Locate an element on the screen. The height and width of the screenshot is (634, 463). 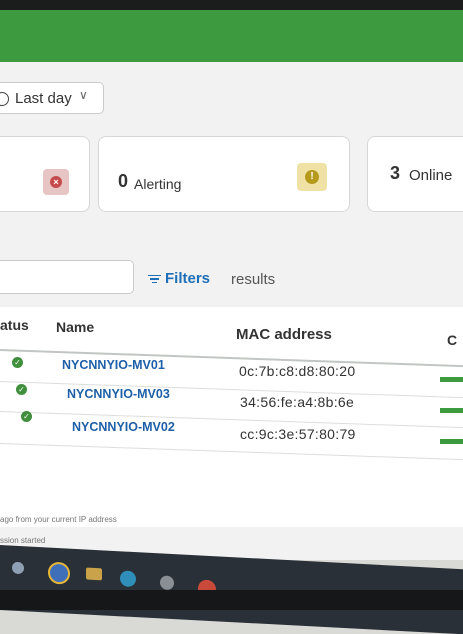
device-name-link: NYCNNYIO-MV03 is located at coordinates (118, 394).